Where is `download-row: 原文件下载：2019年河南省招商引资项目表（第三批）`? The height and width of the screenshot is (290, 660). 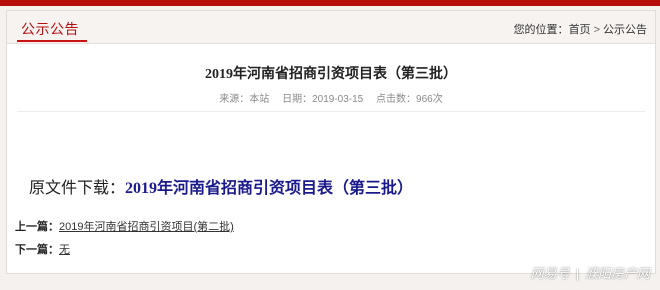 download-row: 原文件下载：2019年河南省招商引资项目表（第三批） is located at coordinates (221, 186).